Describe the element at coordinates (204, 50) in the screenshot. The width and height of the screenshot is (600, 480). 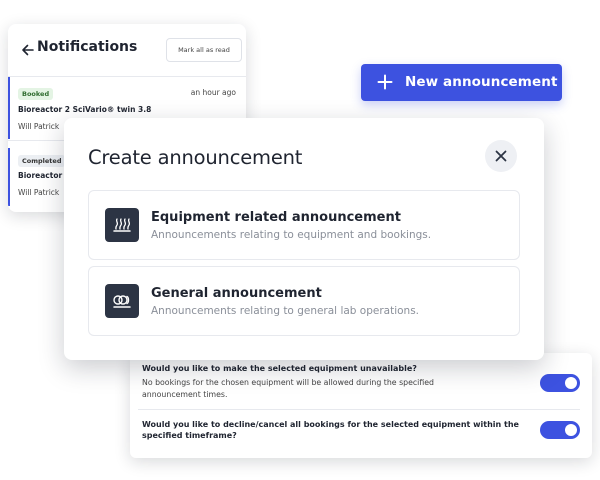
I see `mark-all-read-button: Mark all as read` at that location.